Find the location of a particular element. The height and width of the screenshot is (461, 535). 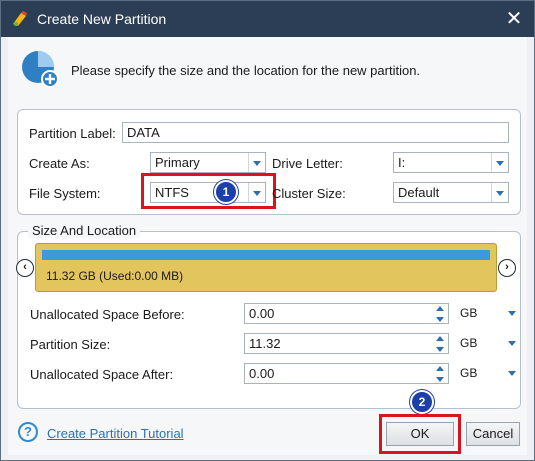

disk-size-text: 11.32 GB (Used:0.00 MB) is located at coordinates (115, 276).